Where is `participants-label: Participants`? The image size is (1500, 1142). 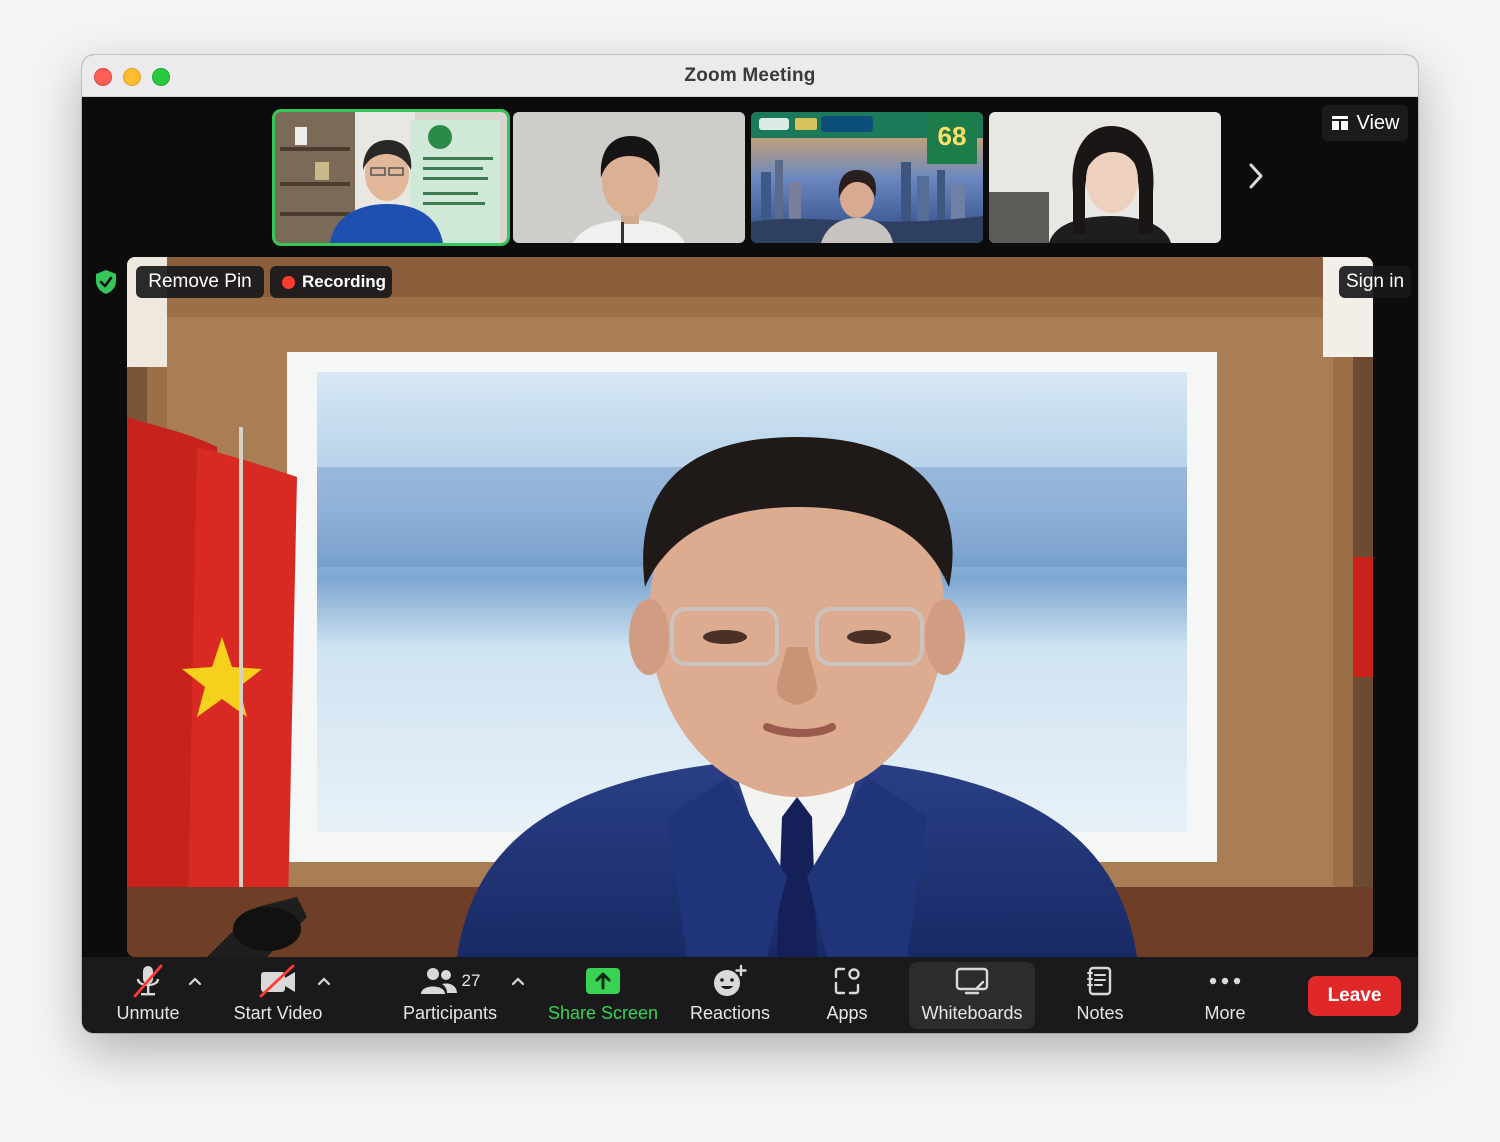 participants-label: Participants is located at coordinates (450, 1013).